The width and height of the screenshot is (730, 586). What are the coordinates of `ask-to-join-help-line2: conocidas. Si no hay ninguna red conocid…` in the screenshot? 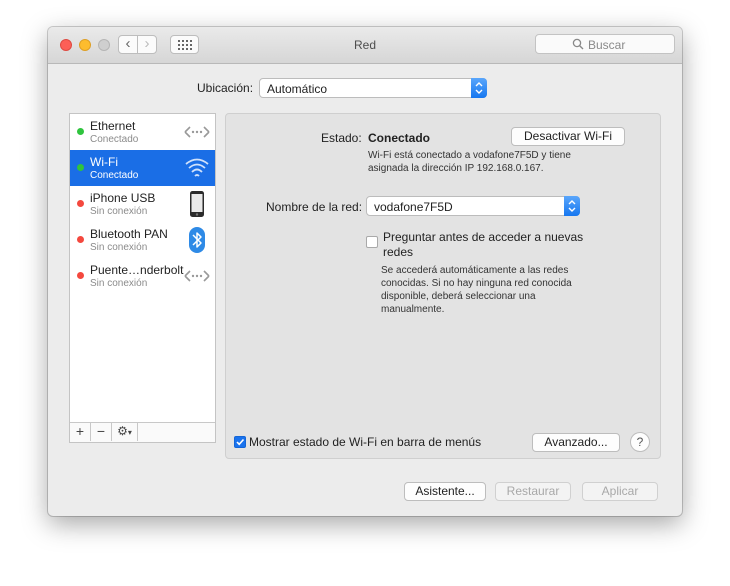 It's located at (476, 283).